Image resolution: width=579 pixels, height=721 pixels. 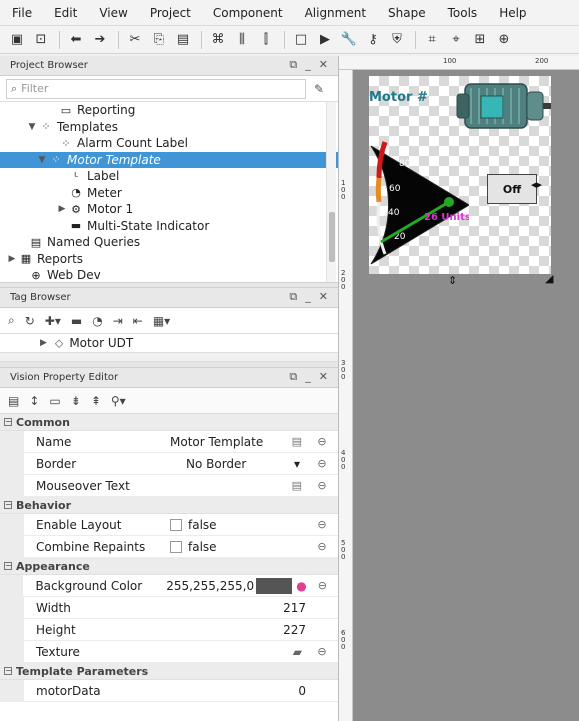 I want to click on property-row: Border No Border ▾ ⊖, so click(x=169, y=464).